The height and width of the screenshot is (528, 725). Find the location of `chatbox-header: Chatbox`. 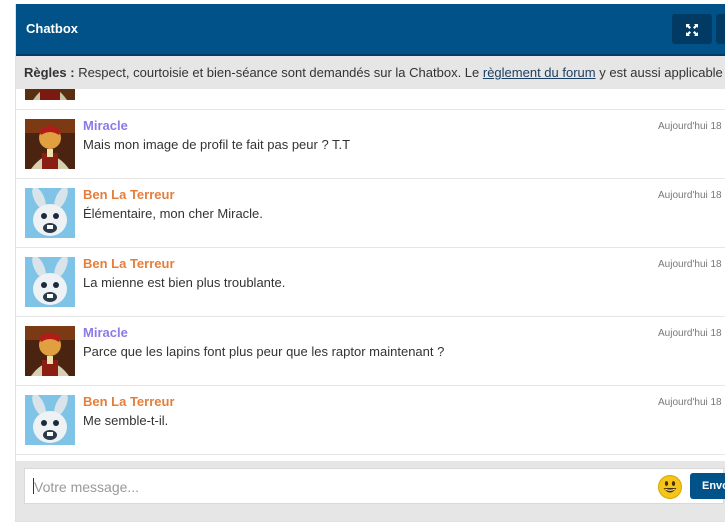

chatbox-header: Chatbox is located at coordinates (370, 30).